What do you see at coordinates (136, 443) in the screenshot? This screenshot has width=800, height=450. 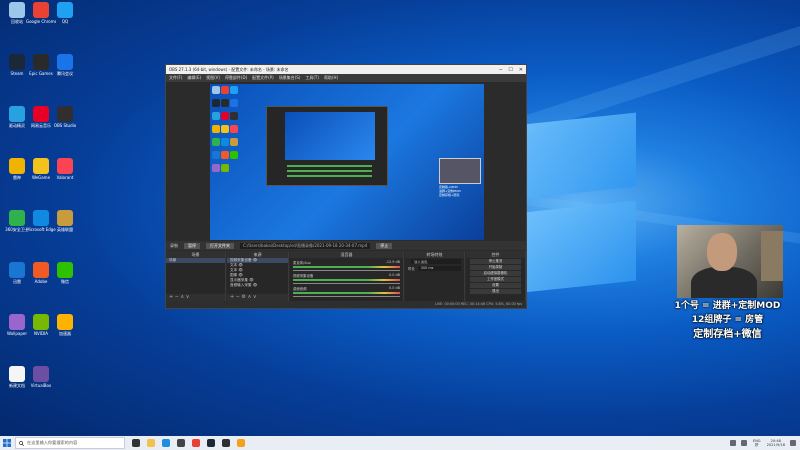 I see `taskbar-task-view-icon` at bounding box center [136, 443].